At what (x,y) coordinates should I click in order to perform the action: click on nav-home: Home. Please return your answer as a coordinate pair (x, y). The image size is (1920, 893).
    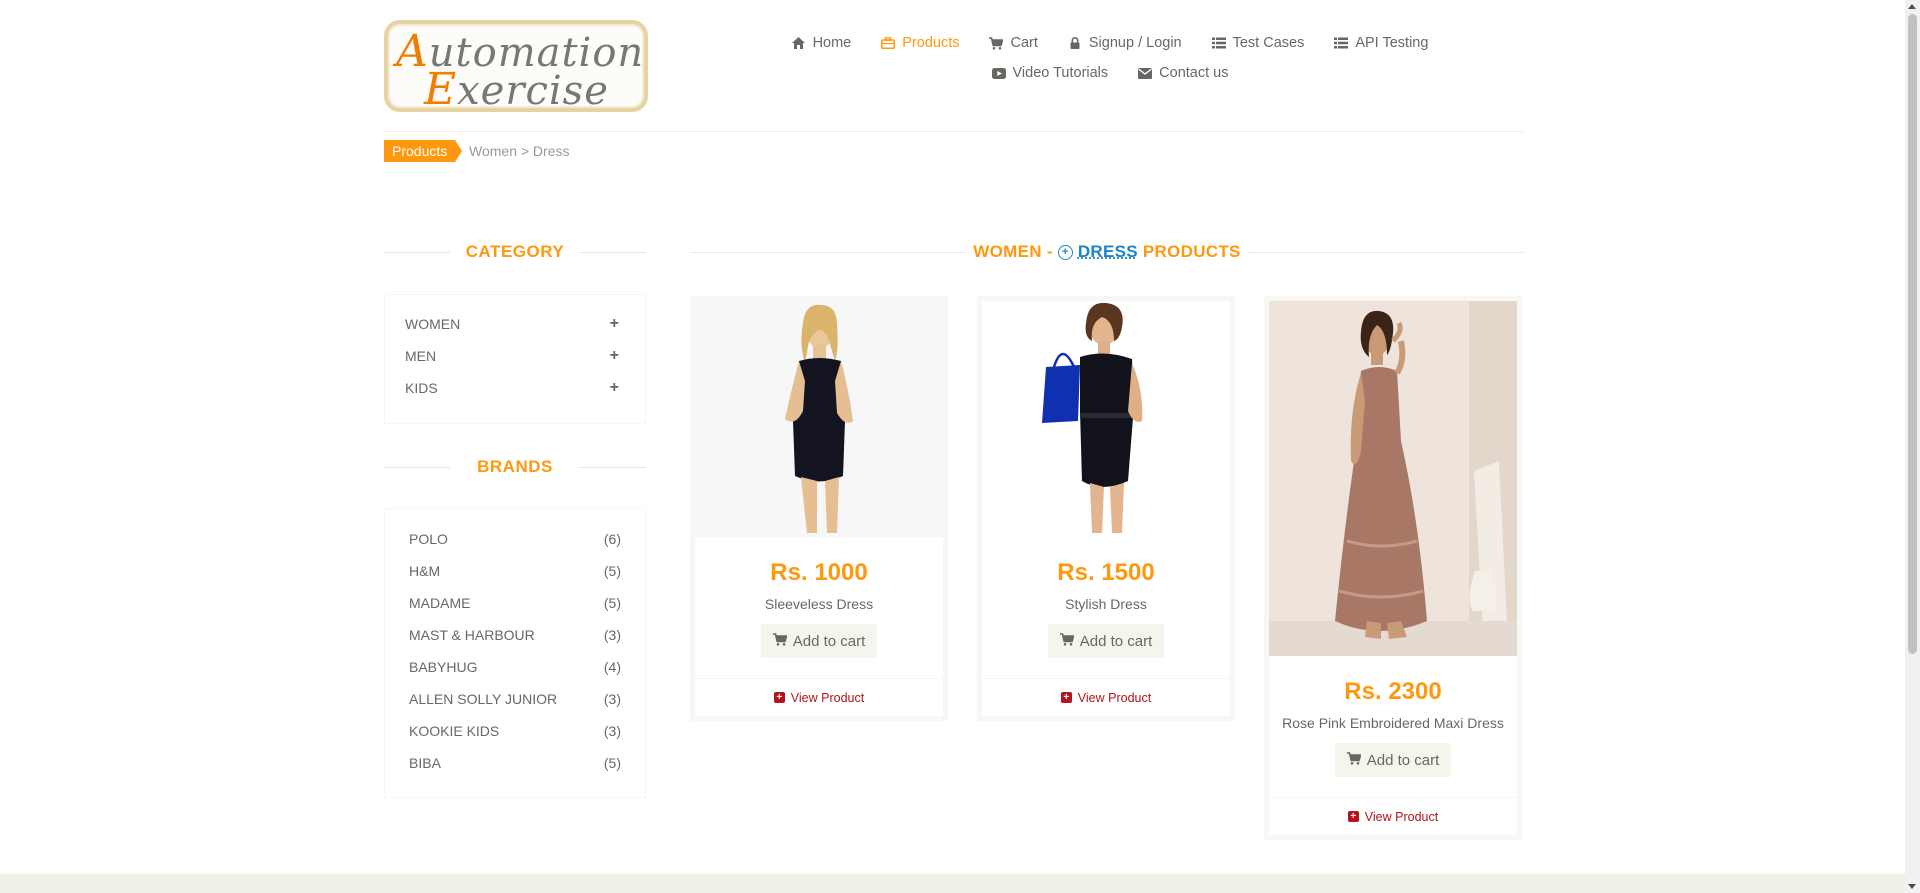
    Looking at the image, I should click on (822, 43).